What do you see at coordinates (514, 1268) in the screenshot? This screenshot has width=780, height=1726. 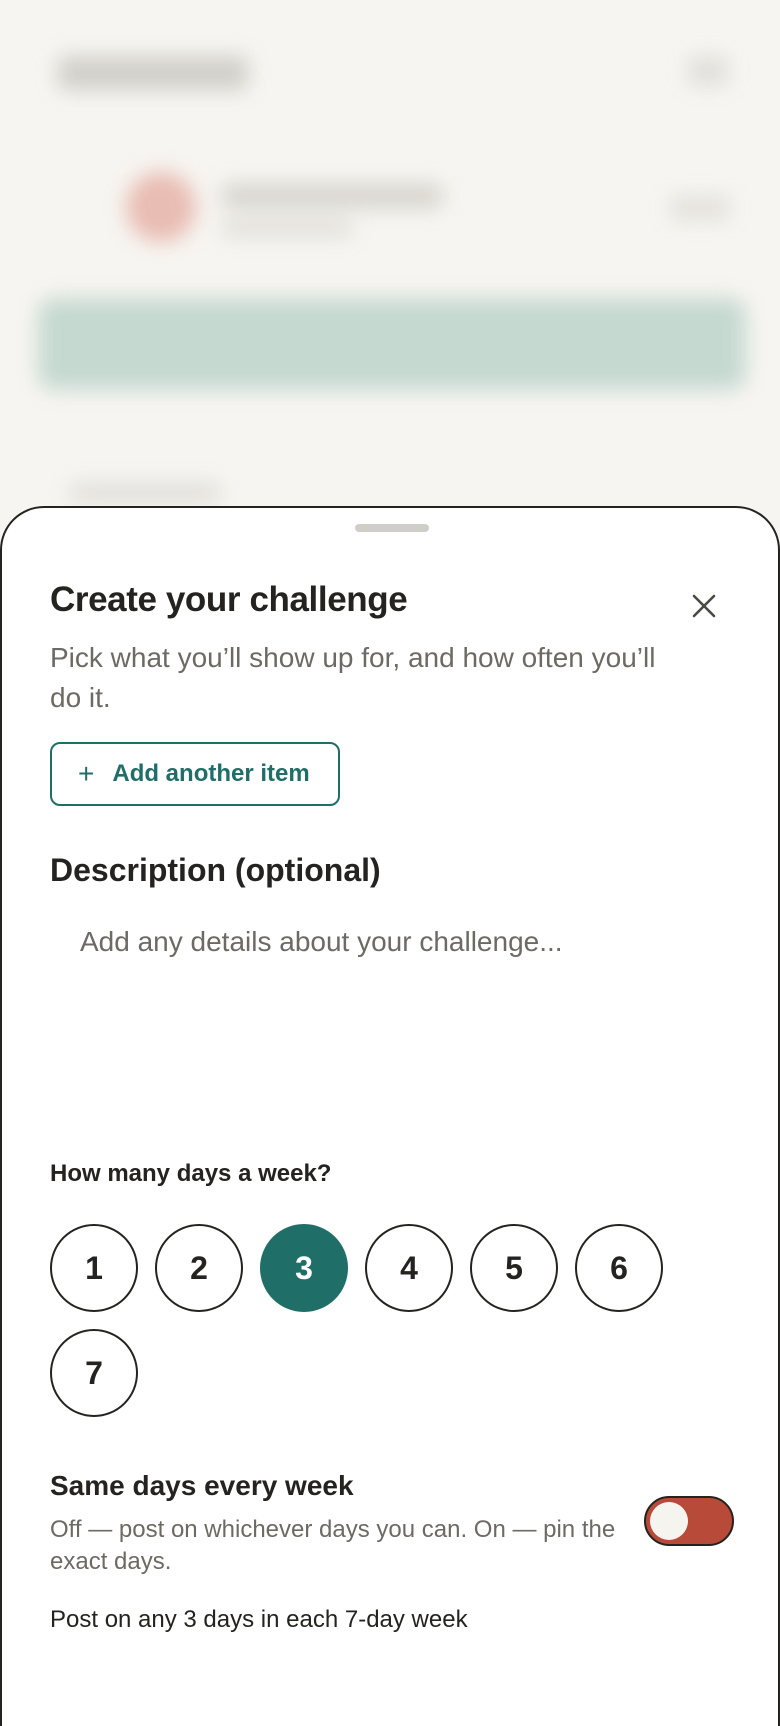 I see `day-option-5: 5` at bounding box center [514, 1268].